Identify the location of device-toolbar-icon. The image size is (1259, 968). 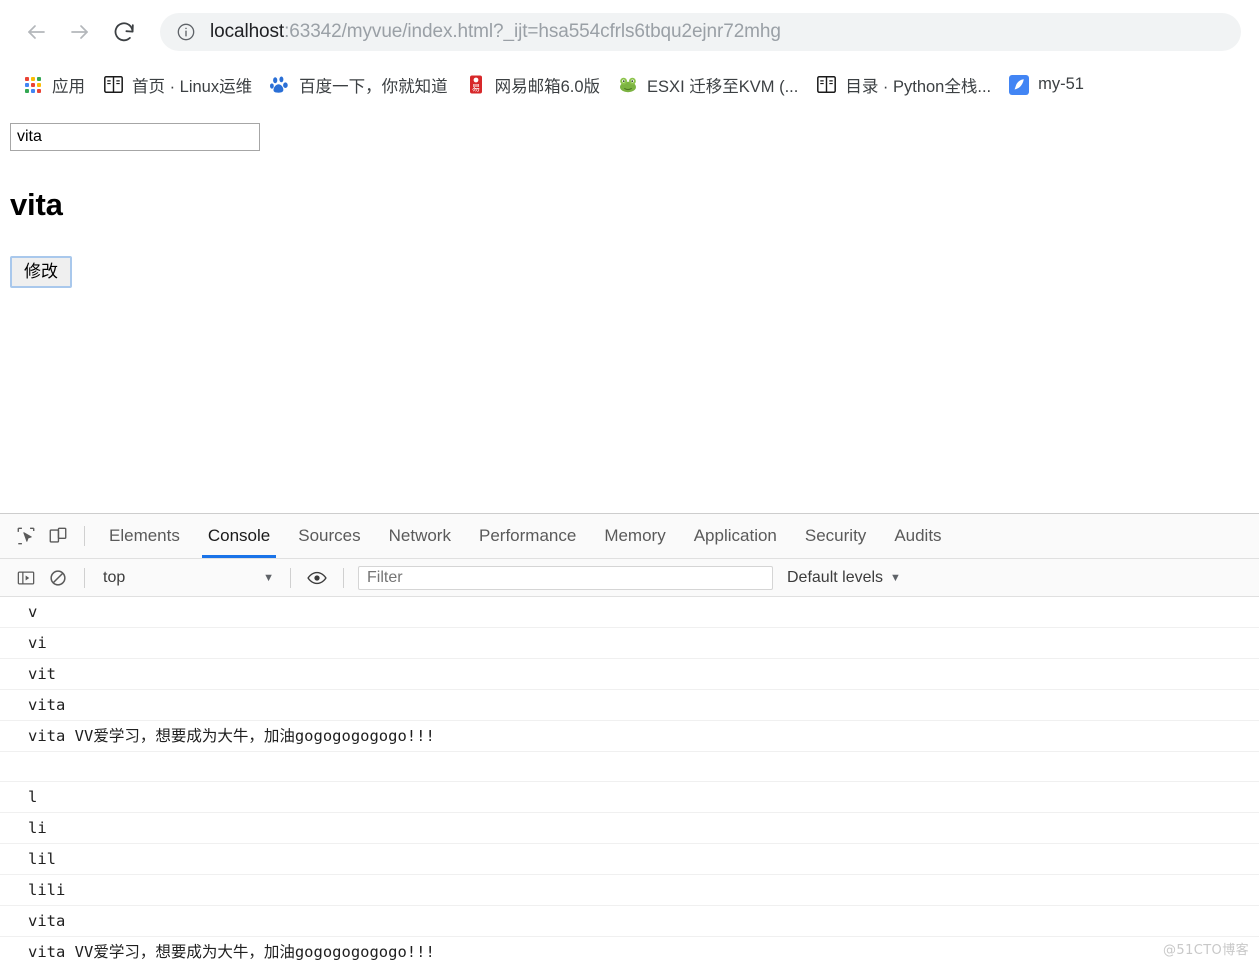
(58, 536).